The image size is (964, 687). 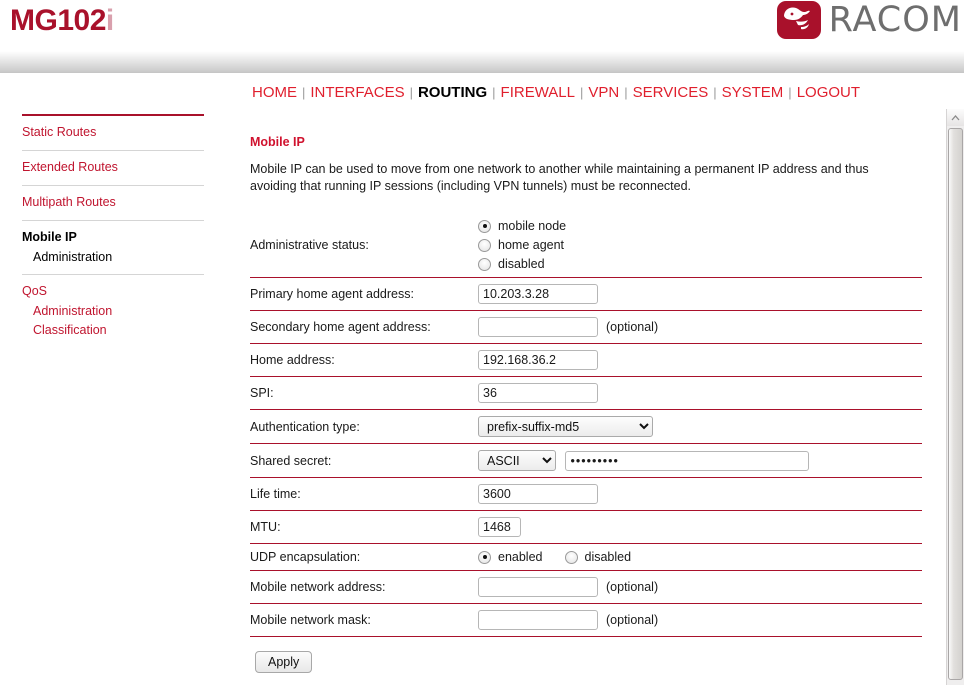 What do you see at coordinates (538, 620) in the screenshot?
I see `mobile-network-mask-input` at bounding box center [538, 620].